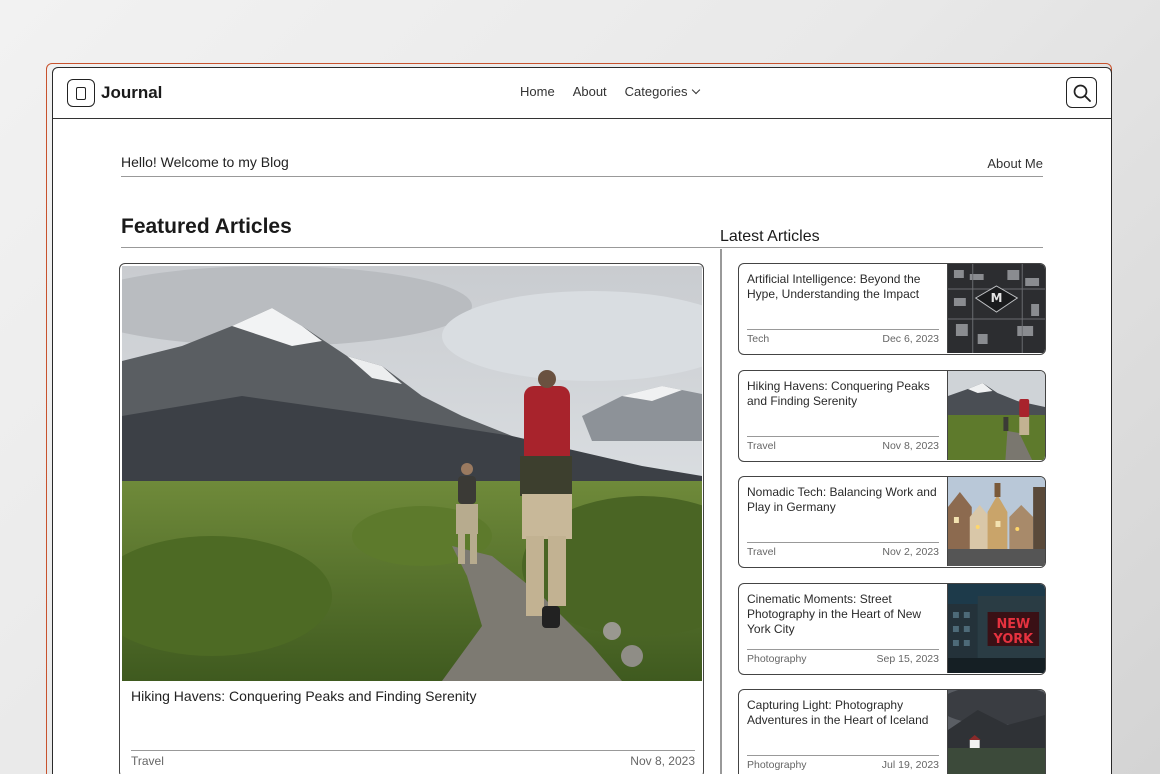 This screenshot has height=774, width=1160. I want to click on search-button, so click(1081, 92).